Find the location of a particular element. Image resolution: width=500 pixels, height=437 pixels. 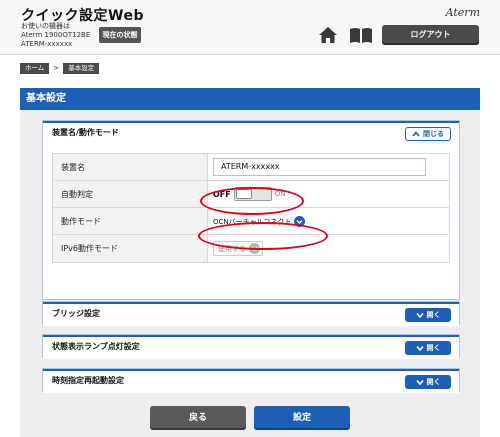

auto-detect-label: 自動判定 is located at coordinates (130, 194).